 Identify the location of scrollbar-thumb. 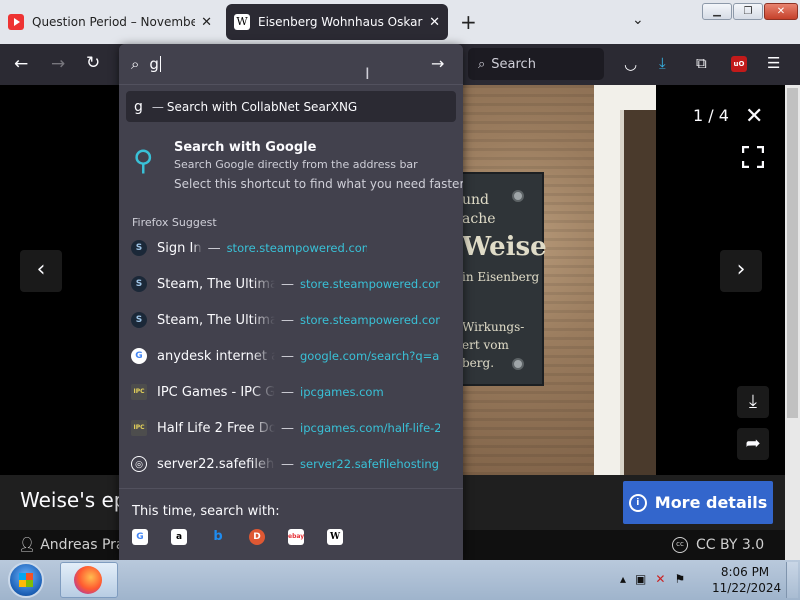
(792, 253).